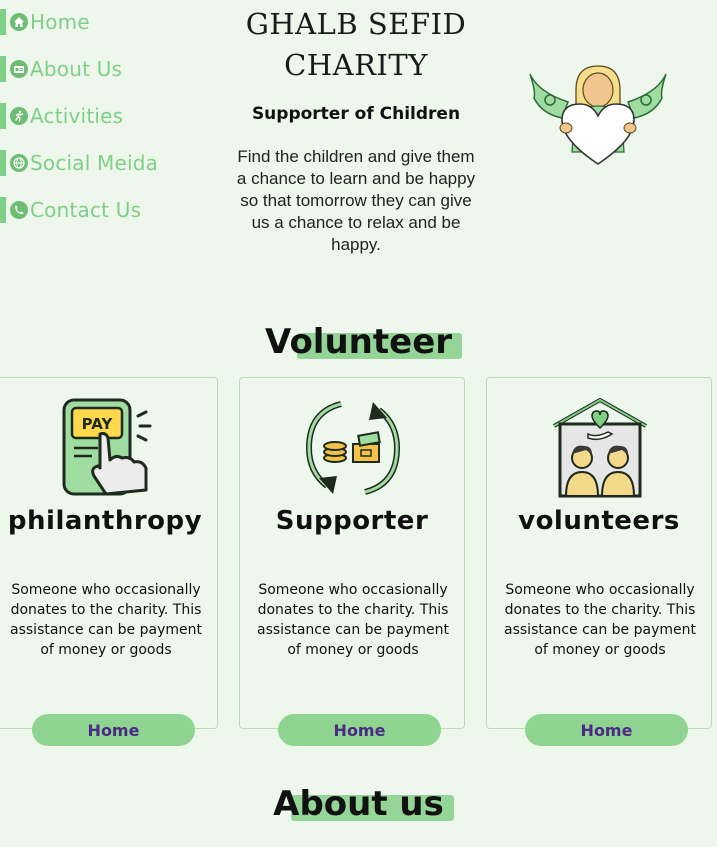 The height and width of the screenshot is (847, 717). I want to click on globe-icon, so click(19, 163).